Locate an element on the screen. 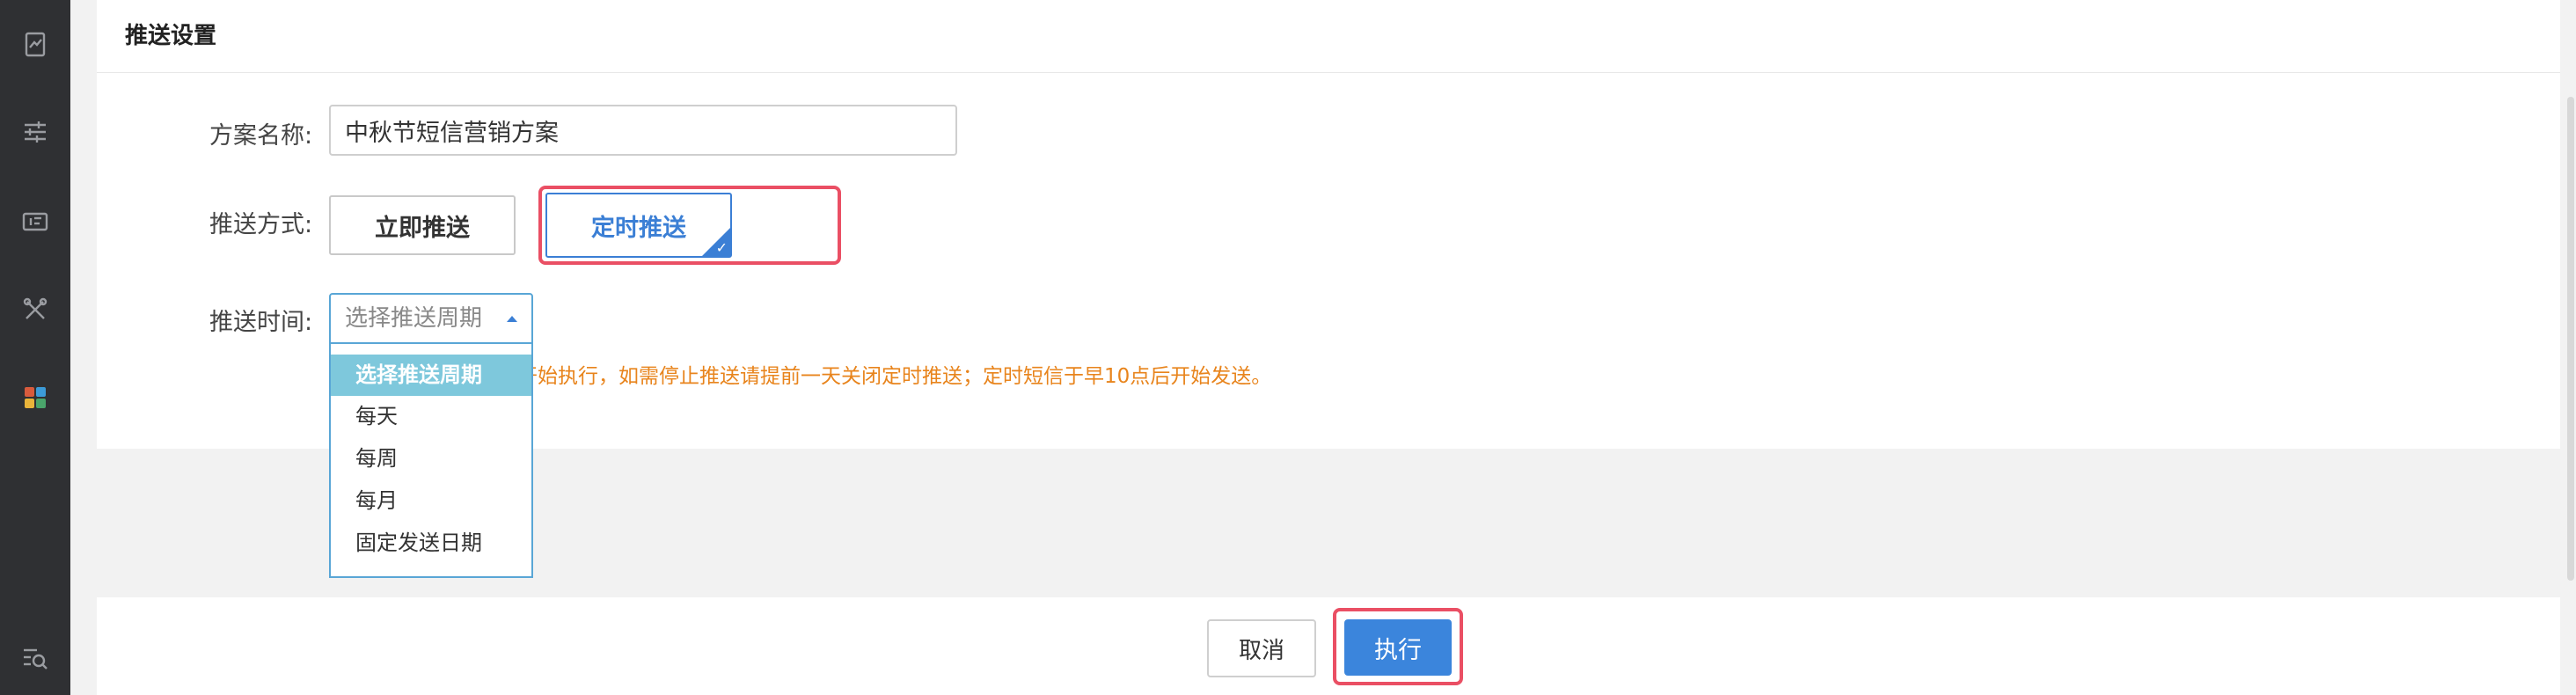 The width and height of the screenshot is (2576, 695). dropdown-option: 选择推送周期 is located at coordinates (431, 375).